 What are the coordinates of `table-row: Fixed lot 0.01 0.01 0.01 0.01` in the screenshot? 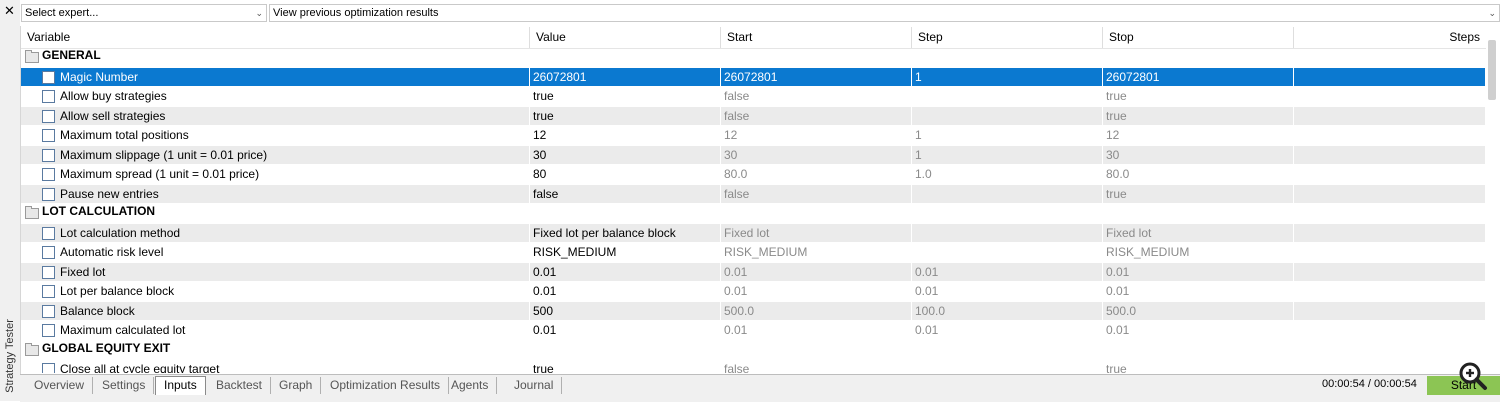 It's located at (753, 272).